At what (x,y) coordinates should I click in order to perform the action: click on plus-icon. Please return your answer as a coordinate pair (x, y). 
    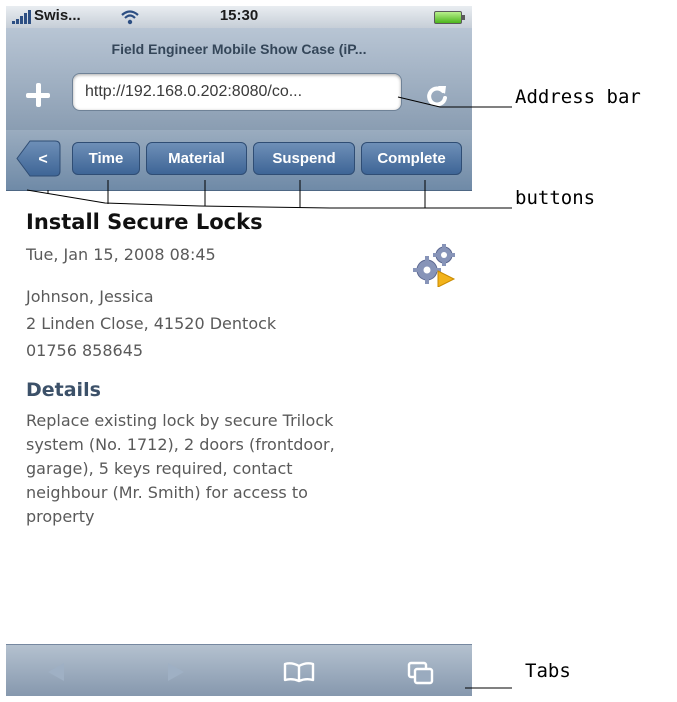
    Looking at the image, I should click on (38, 95).